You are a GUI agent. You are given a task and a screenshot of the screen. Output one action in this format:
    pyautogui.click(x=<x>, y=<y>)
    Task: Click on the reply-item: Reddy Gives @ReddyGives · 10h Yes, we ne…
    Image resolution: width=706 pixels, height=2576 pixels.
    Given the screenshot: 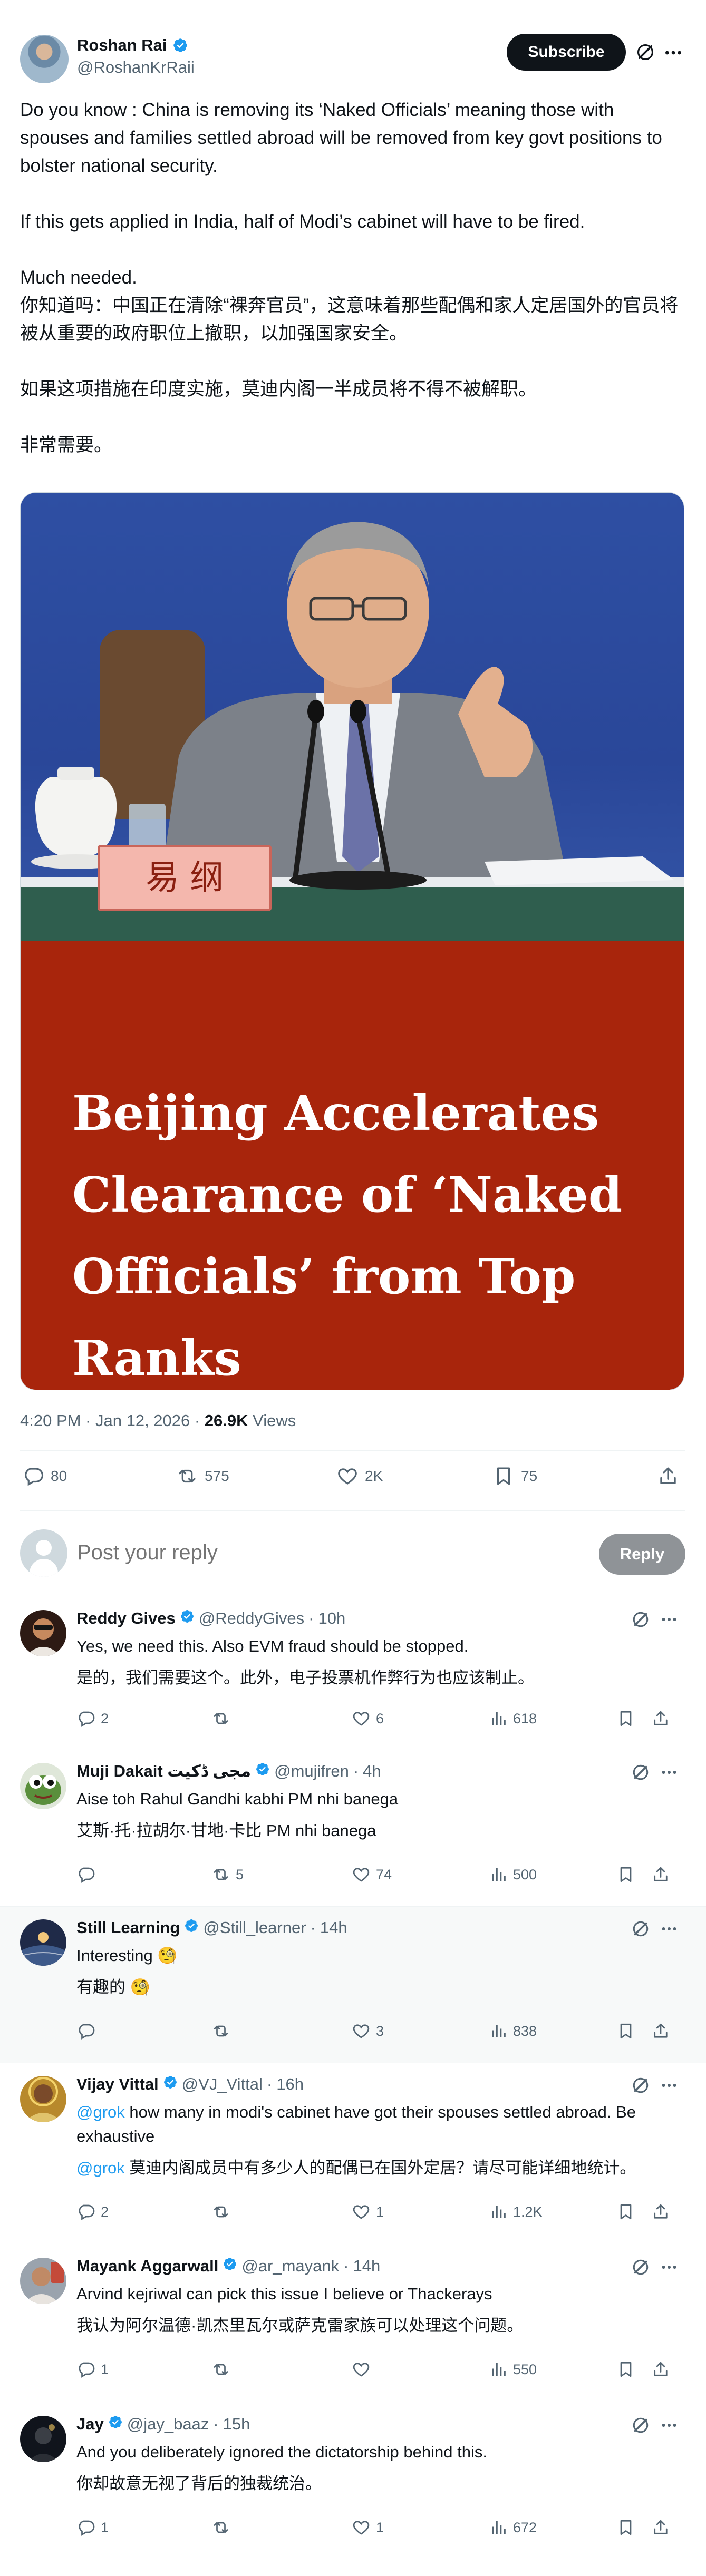 What is the action you would take?
    pyautogui.click(x=353, y=1673)
    